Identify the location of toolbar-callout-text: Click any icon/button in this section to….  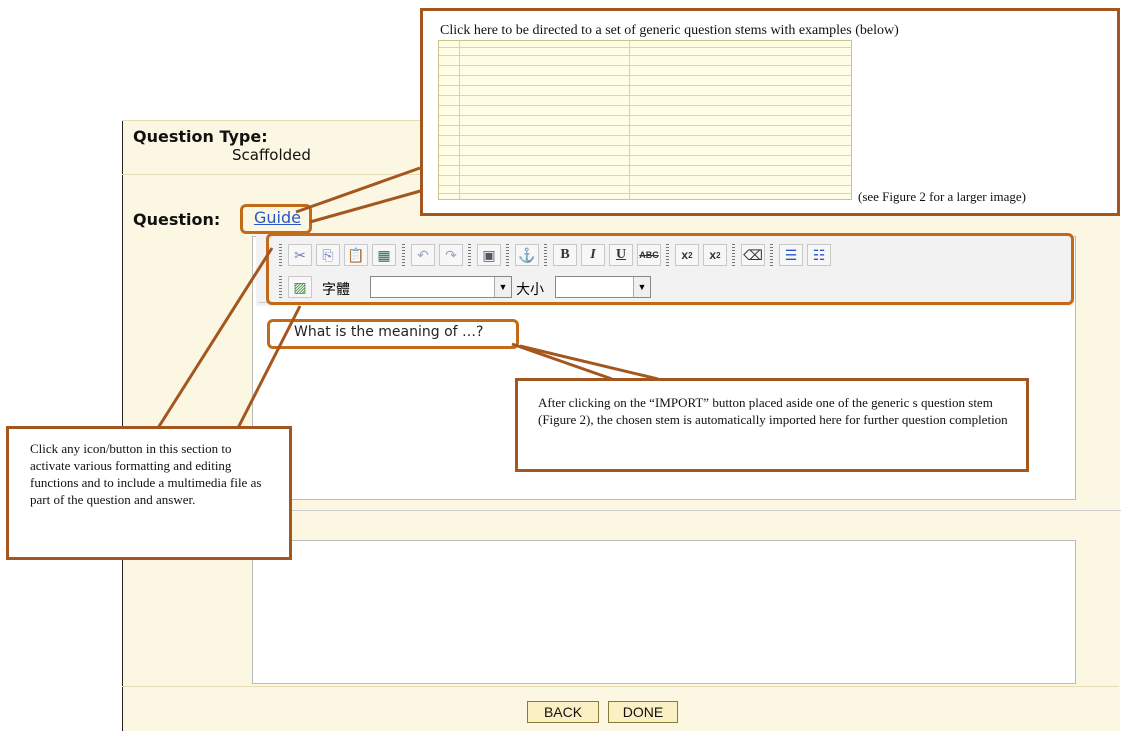
(146, 474).